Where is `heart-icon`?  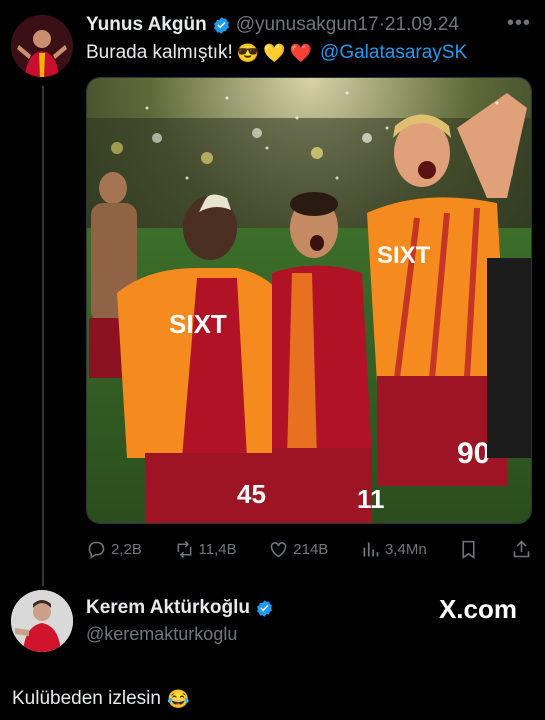 heart-icon is located at coordinates (278, 549).